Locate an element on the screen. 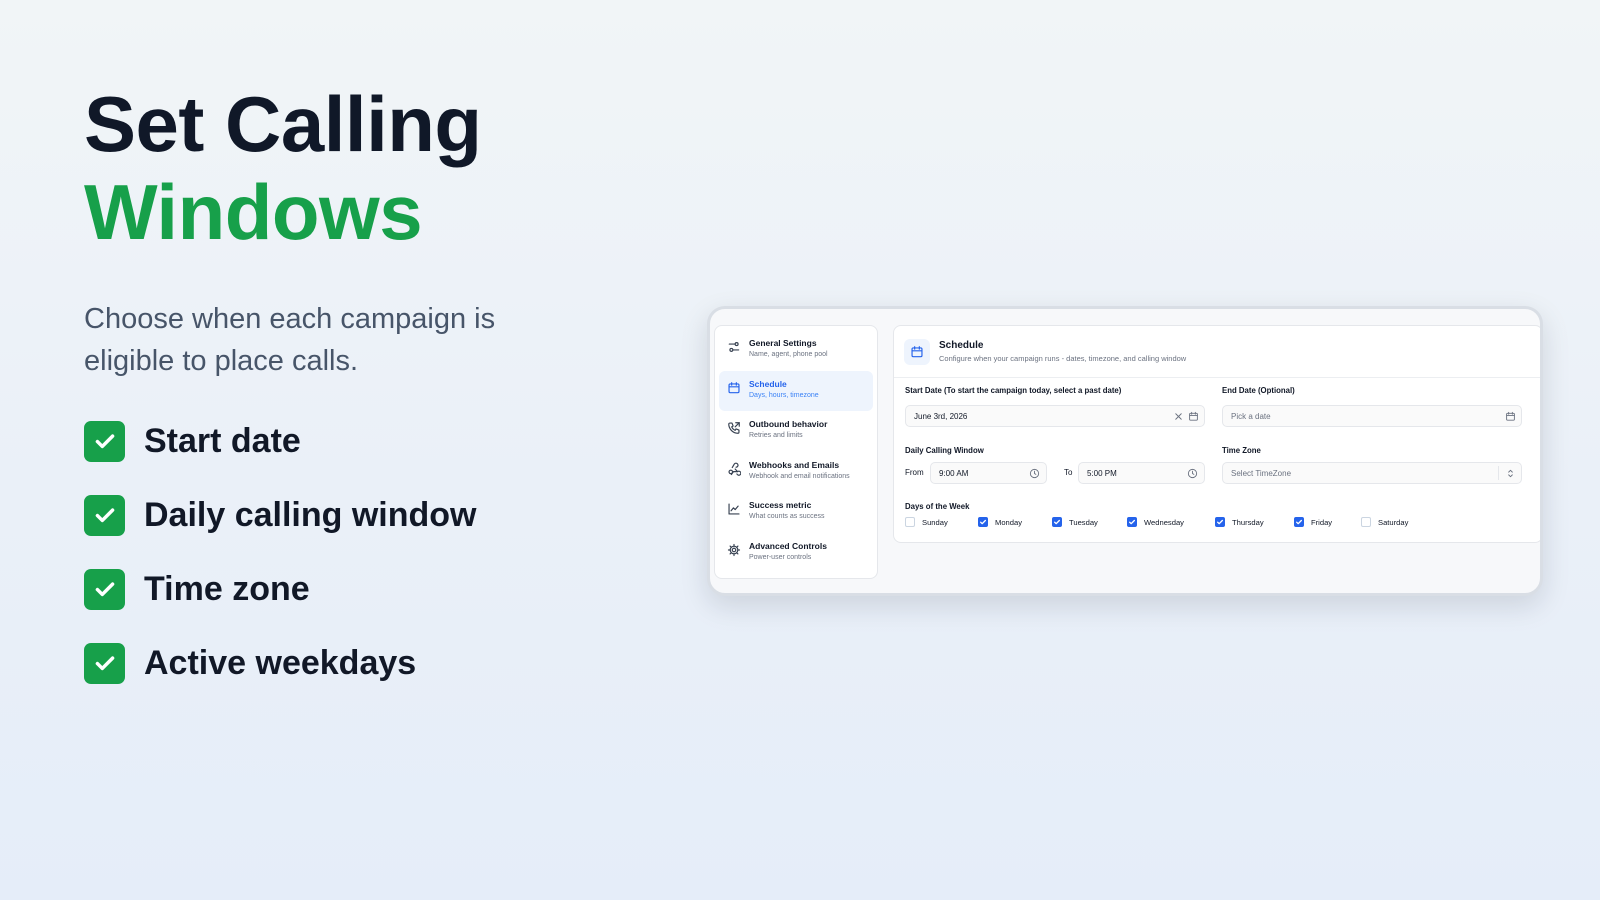  time-zone-placeholder: Select TimeZone is located at coordinates (1261, 473).